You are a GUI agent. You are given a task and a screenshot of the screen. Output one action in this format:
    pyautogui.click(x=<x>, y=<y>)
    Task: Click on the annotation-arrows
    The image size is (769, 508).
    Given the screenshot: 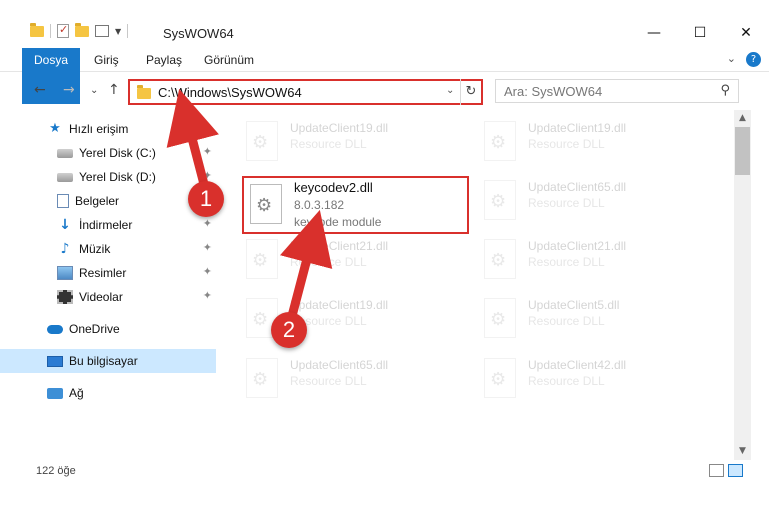 What is the action you would take?
    pyautogui.click(x=249, y=203)
    